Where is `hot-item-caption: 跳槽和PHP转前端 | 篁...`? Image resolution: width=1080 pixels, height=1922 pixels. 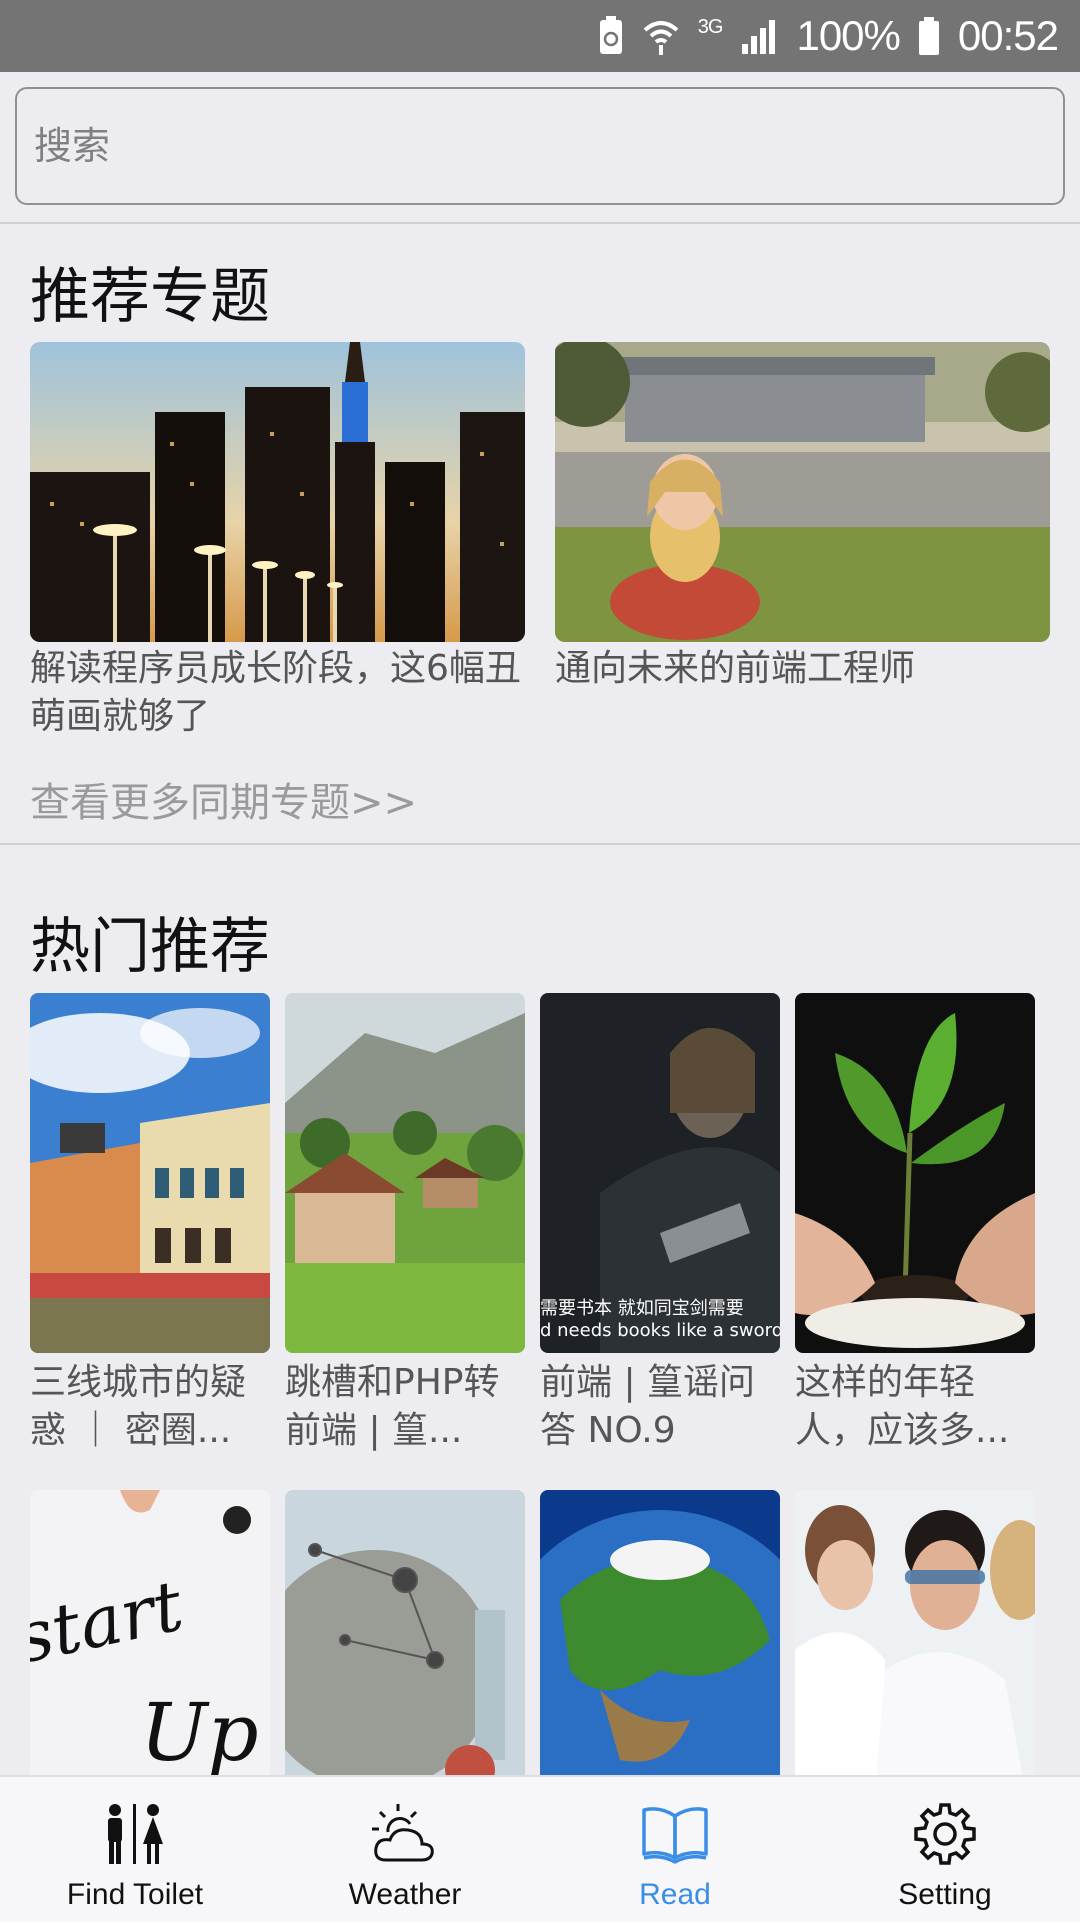 hot-item-caption: 跳槽和PHP转前端 | 篁... is located at coordinates (392, 1406).